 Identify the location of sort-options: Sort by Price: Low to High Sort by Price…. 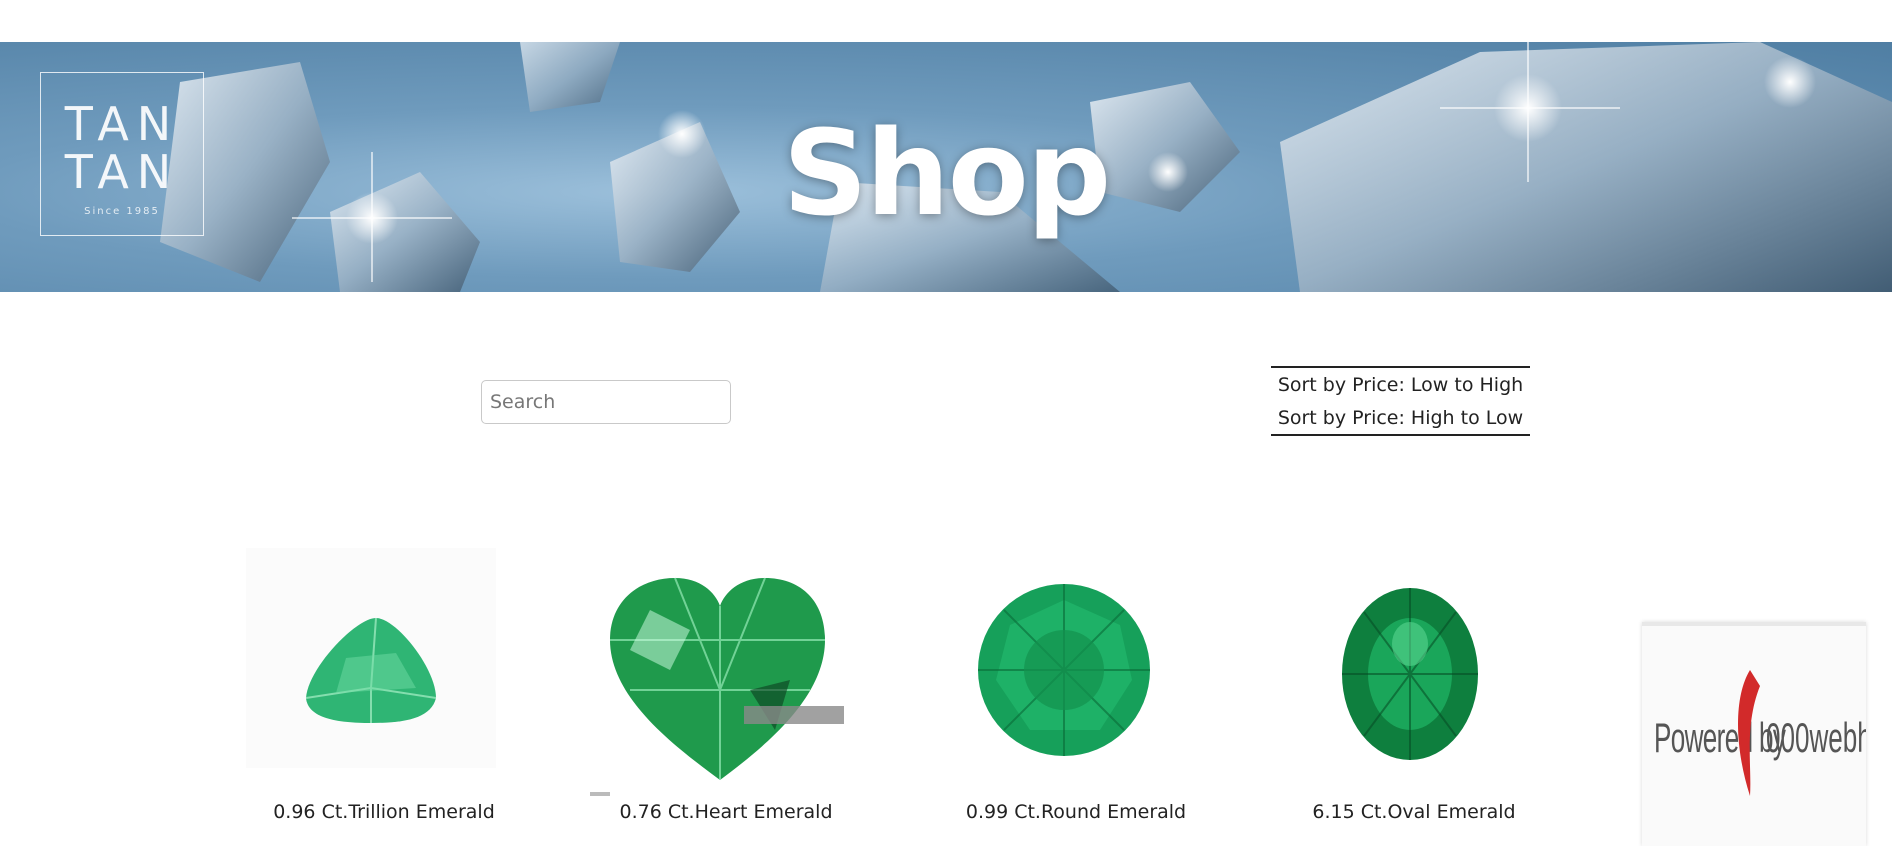
(1400, 401).